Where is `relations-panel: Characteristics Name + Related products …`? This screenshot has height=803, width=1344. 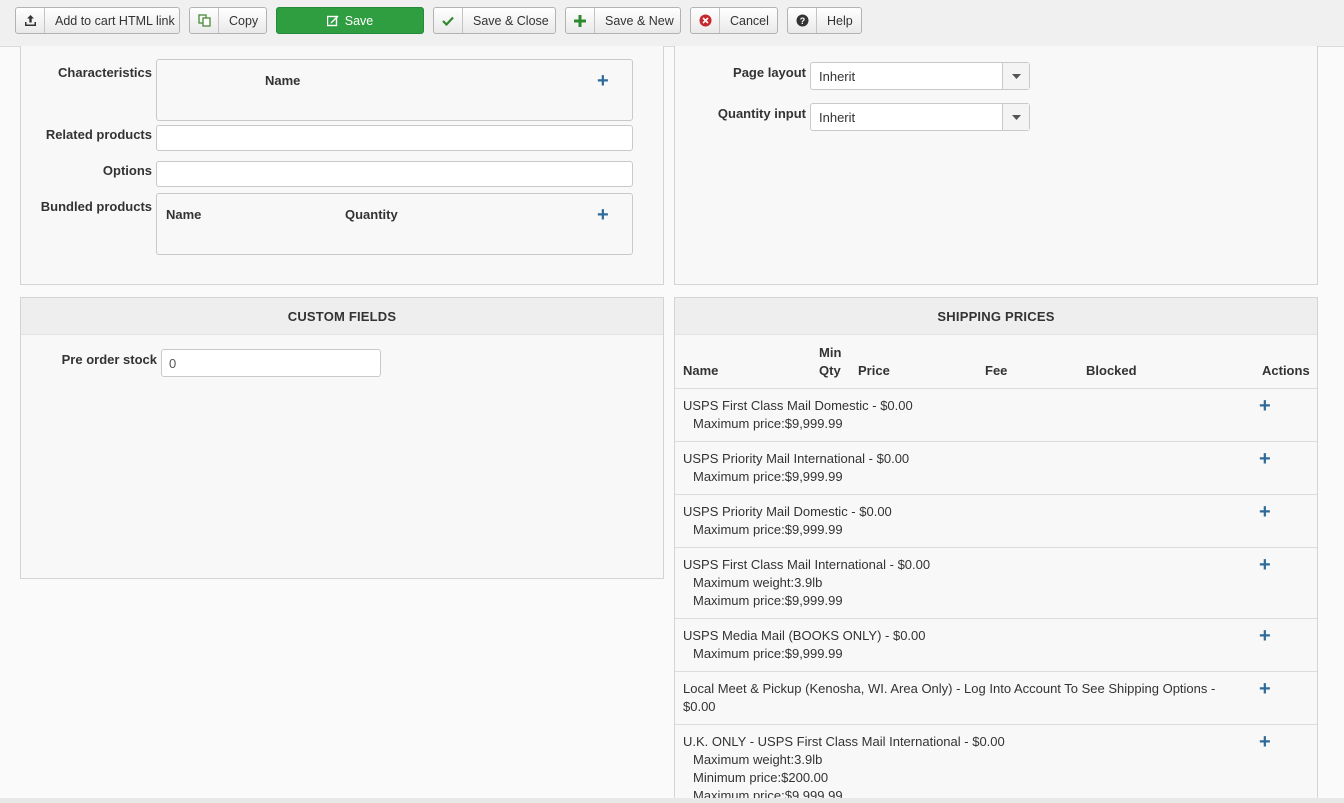 relations-panel: Characteristics Name + Related products … is located at coordinates (342, 165).